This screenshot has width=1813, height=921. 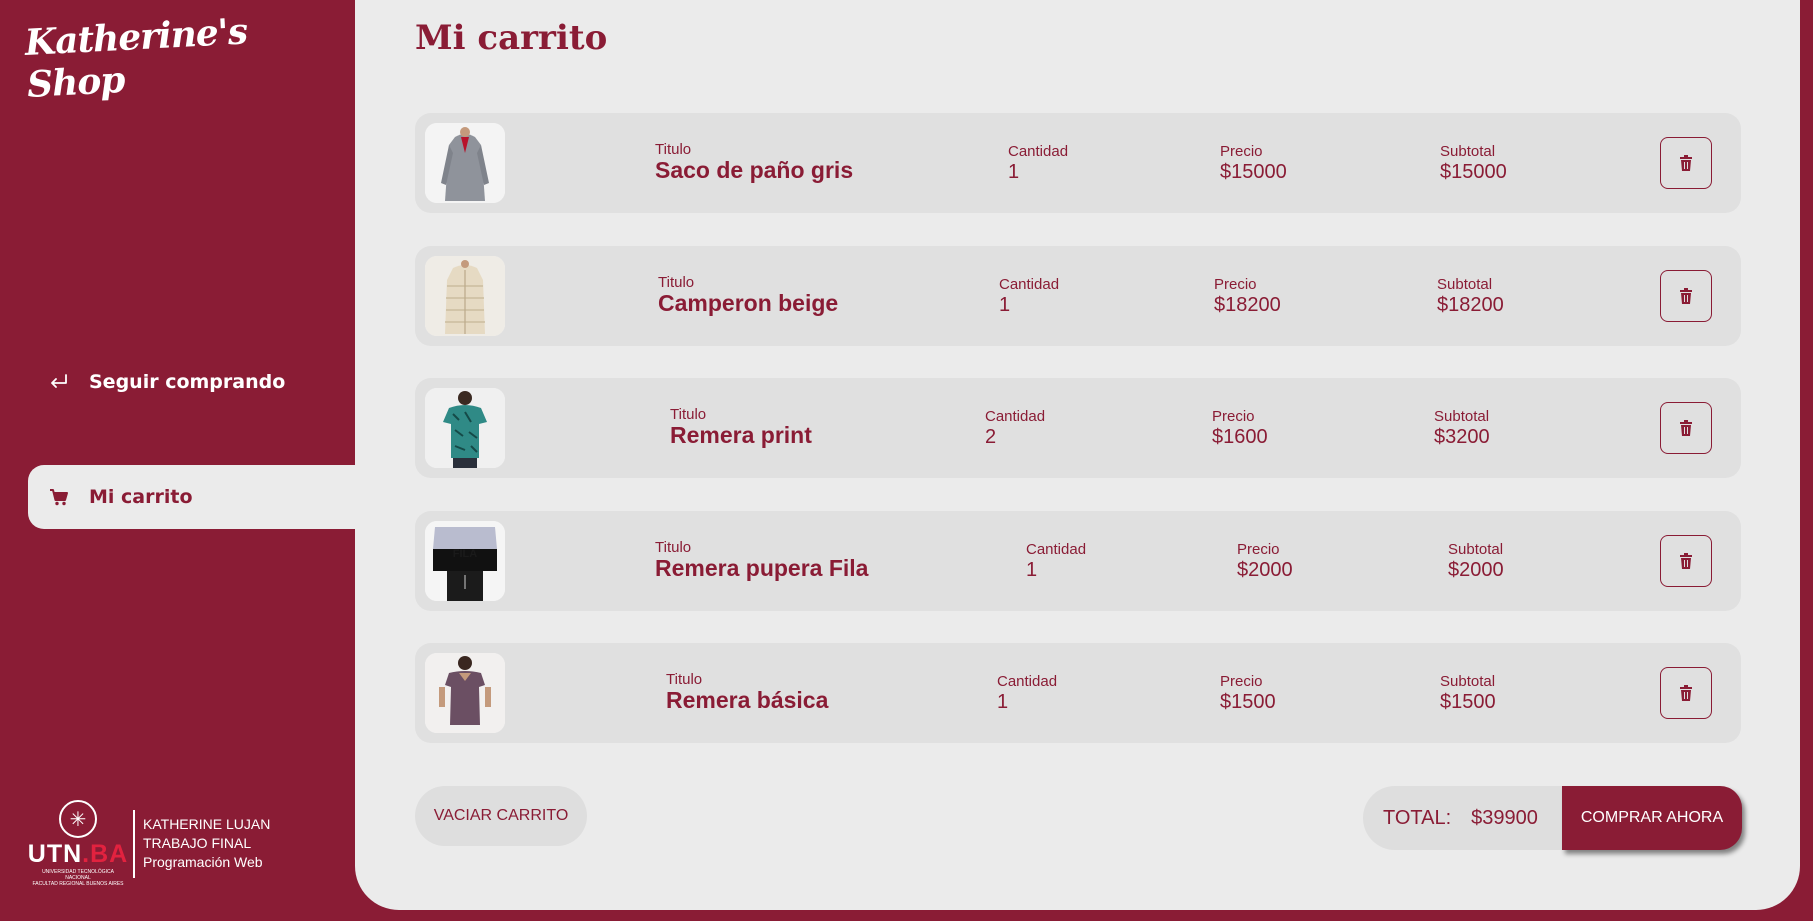 I want to click on product-title: Remera print, so click(x=741, y=435).